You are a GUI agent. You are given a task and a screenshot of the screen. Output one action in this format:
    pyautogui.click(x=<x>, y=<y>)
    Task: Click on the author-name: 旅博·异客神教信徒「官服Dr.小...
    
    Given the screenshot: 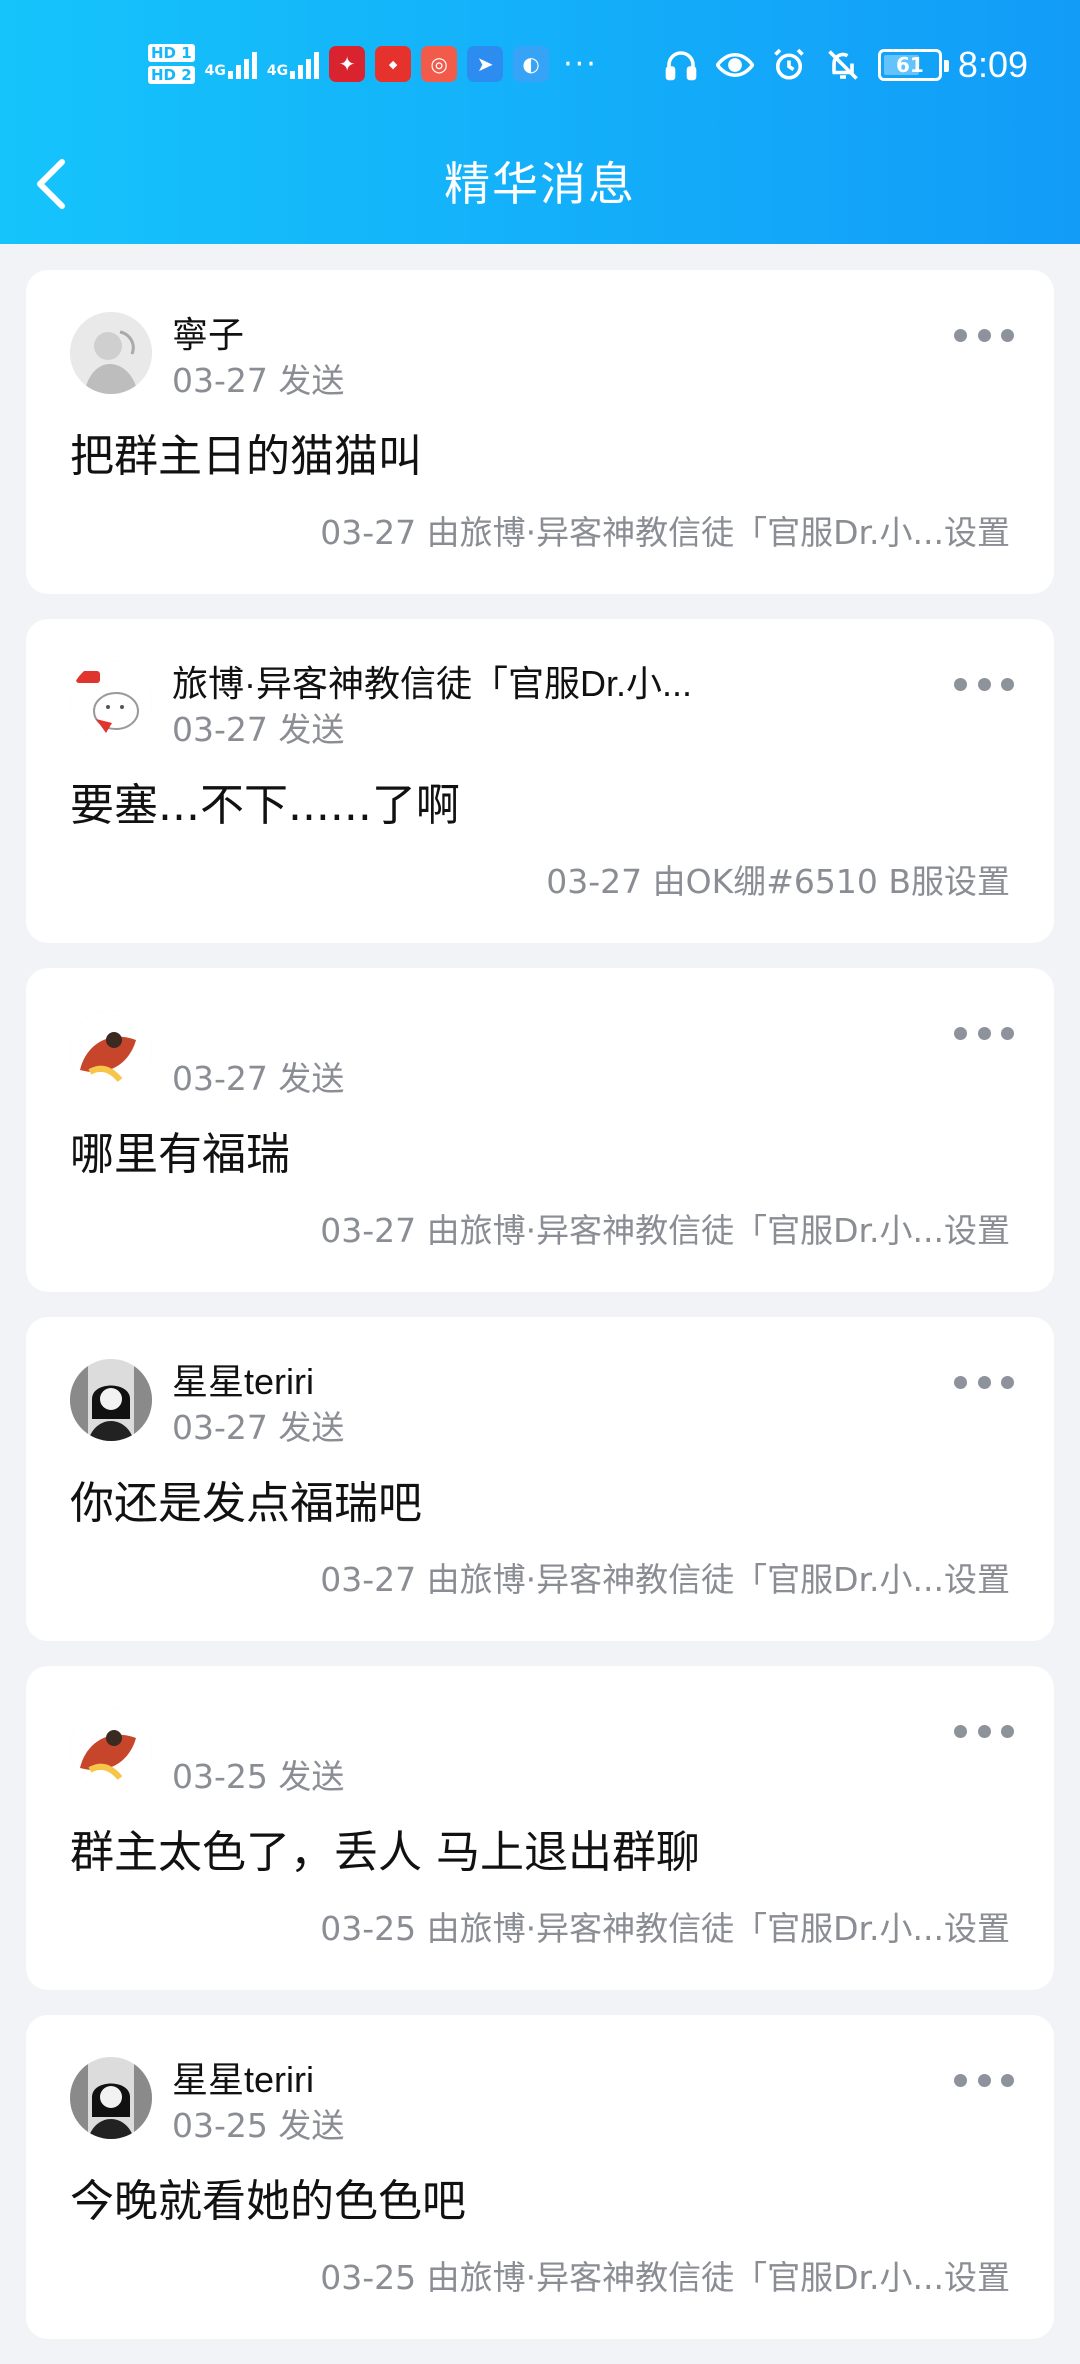 What is the action you would take?
    pyautogui.click(x=432, y=683)
    